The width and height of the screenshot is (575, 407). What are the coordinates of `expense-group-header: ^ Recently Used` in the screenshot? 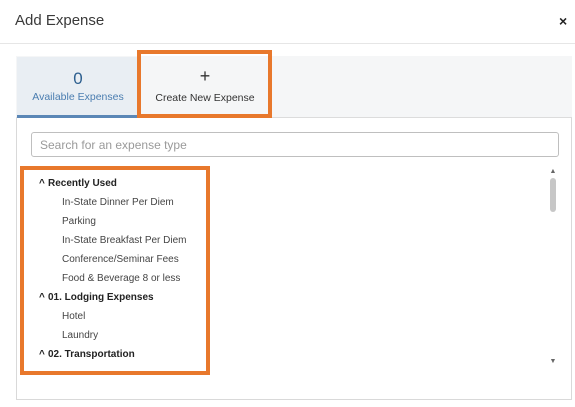 It's located at (78, 183).